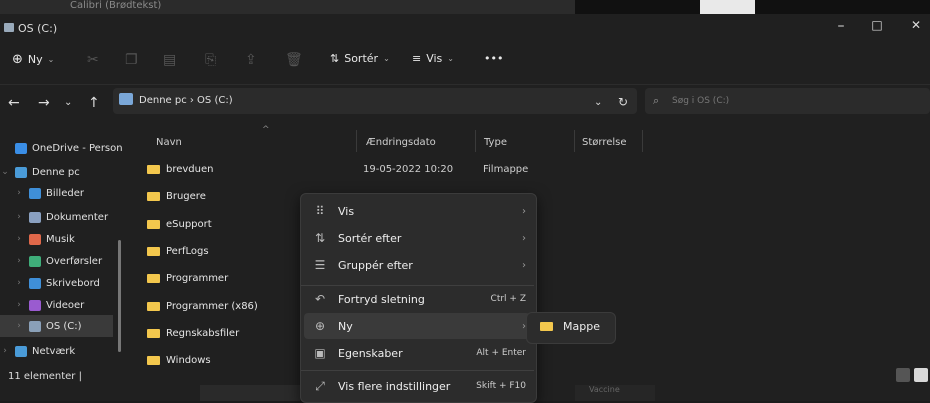 Image resolution: width=930 pixels, height=403 pixels. What do you see at coordinates (33, 59) in the screenshot?
I see `new-button: ⊕ Ny ⌄` at bounding box center [33, 59].